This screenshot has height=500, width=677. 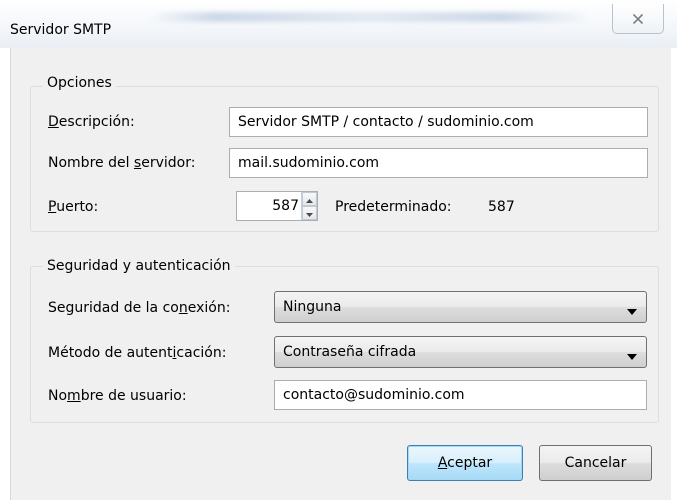 What do you see at coordinates (338, 24) in the screenshot?
I see `title-bar: Servidor SMTP` at bounding box center [338, 24].